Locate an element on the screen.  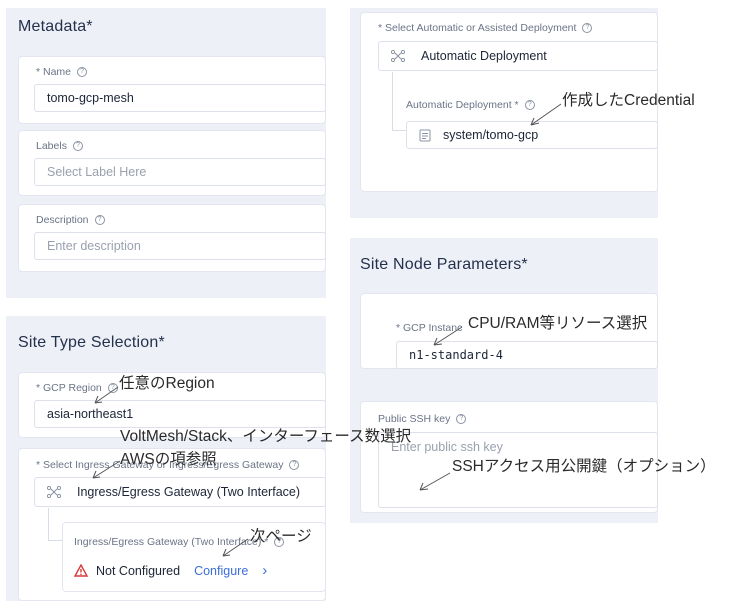
credential-value: system/tomo-gcp is located at coordinates (491, 135).